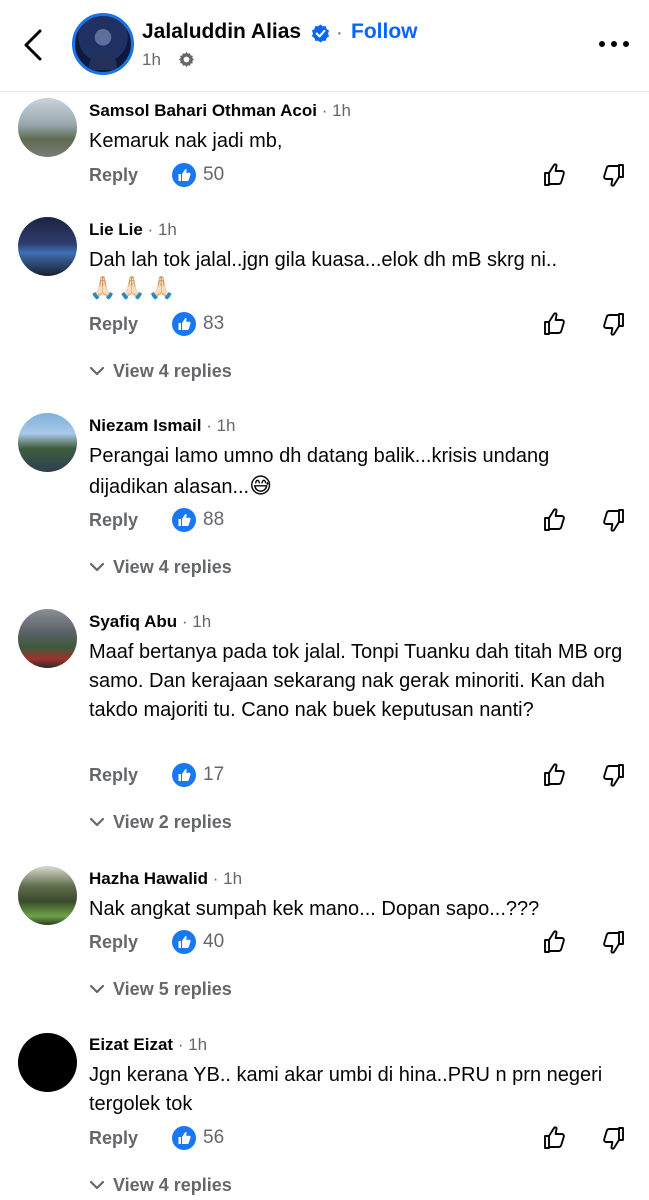 The image size is (649, 1200). Describe the element at coordinates (203, 110) in the screenshot. I see `commenter-name-text: Samsol Bahari Othman Acoi` at that location.